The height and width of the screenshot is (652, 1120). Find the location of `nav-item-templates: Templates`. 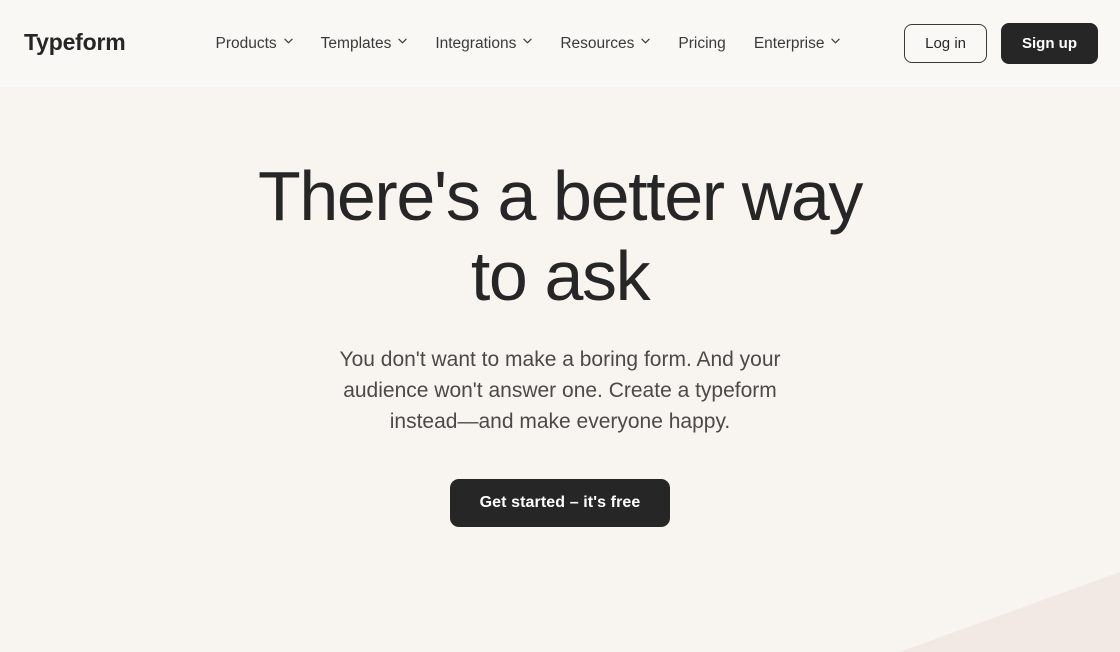

nav-item-templates: Templates is located at coordinates (364, 44).